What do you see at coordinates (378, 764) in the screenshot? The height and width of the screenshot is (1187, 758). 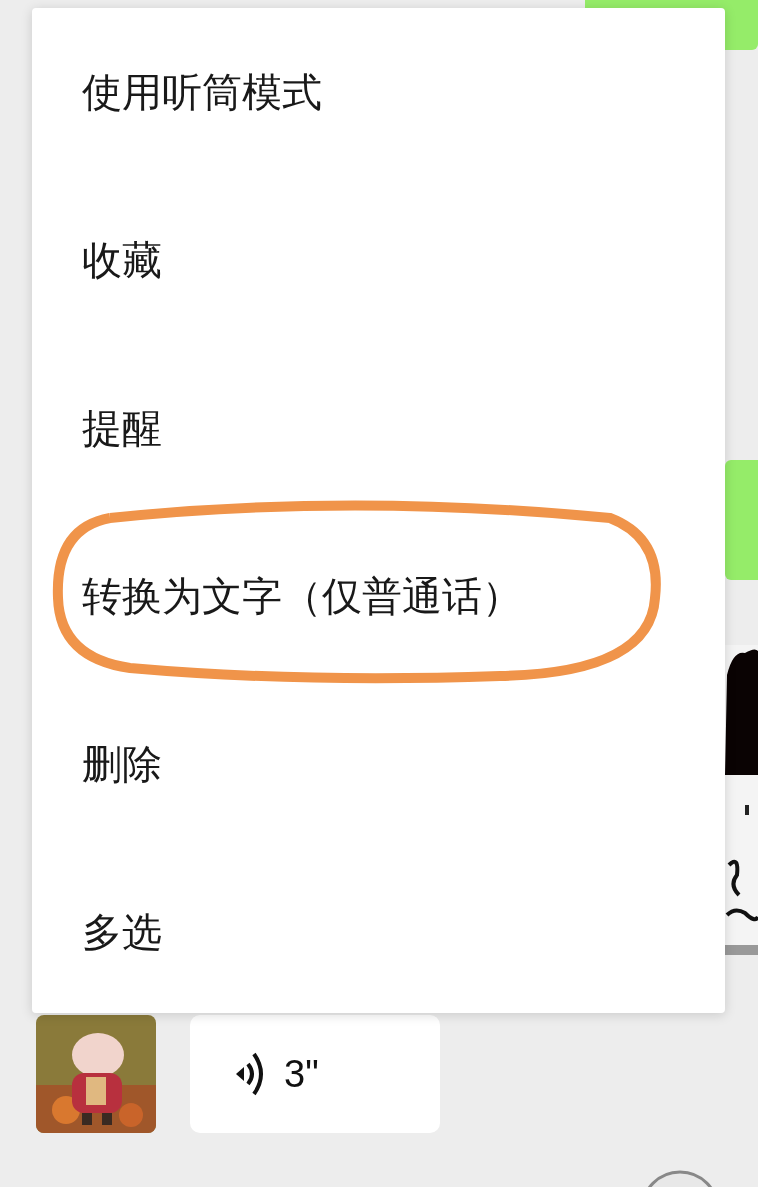 I see `menu-item: 删除` at bounding box center [378, 764].